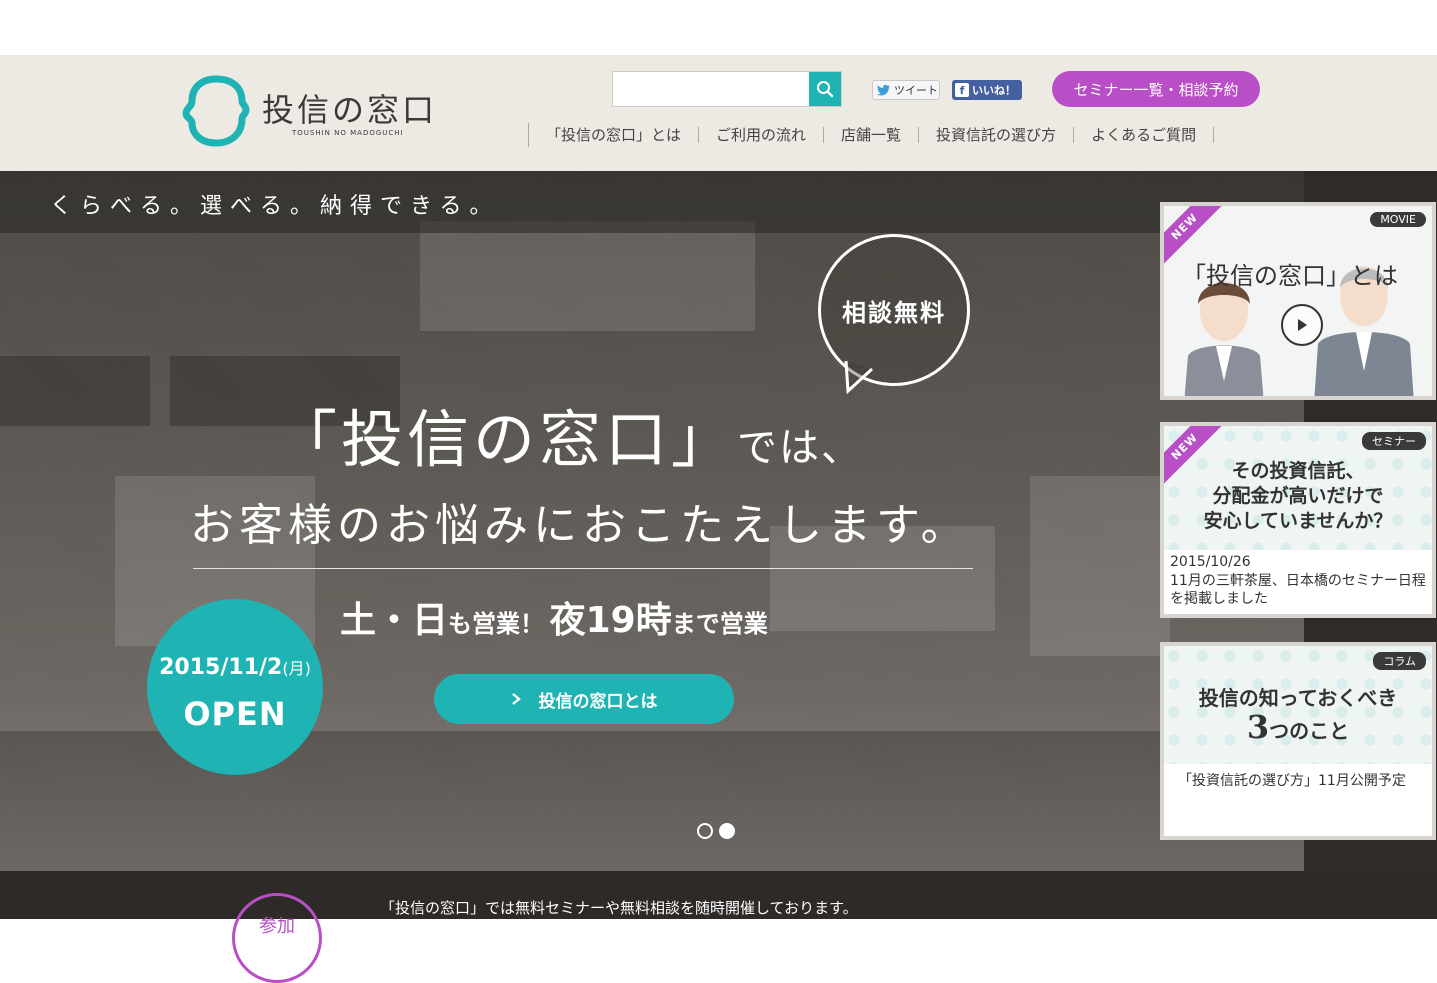 Image resolution: width=1437 pixels, height=983 pixels. What do you see at coordinates (762, 135) in the screenshot?
I see `nav-item-flow: ご利用の流れ` at bounding box center [762, 135].